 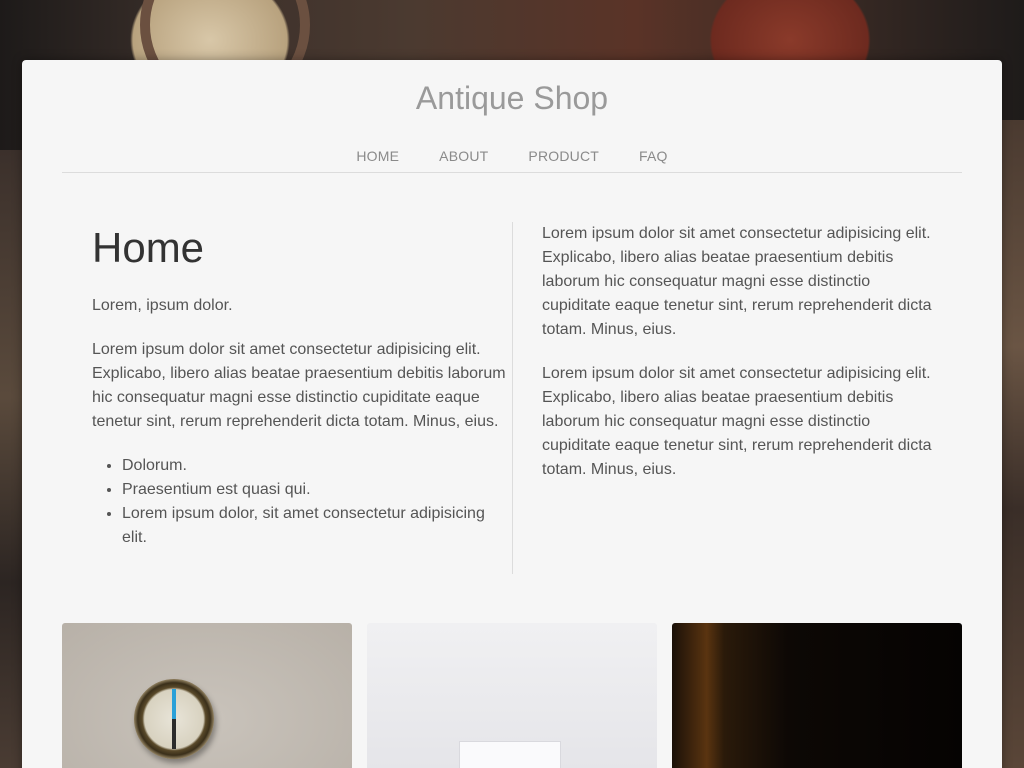 What do you see at coordinates (463, 159) in the screenshot?
I see `nav-about: ABOUT` at bounding box center [463, 159].